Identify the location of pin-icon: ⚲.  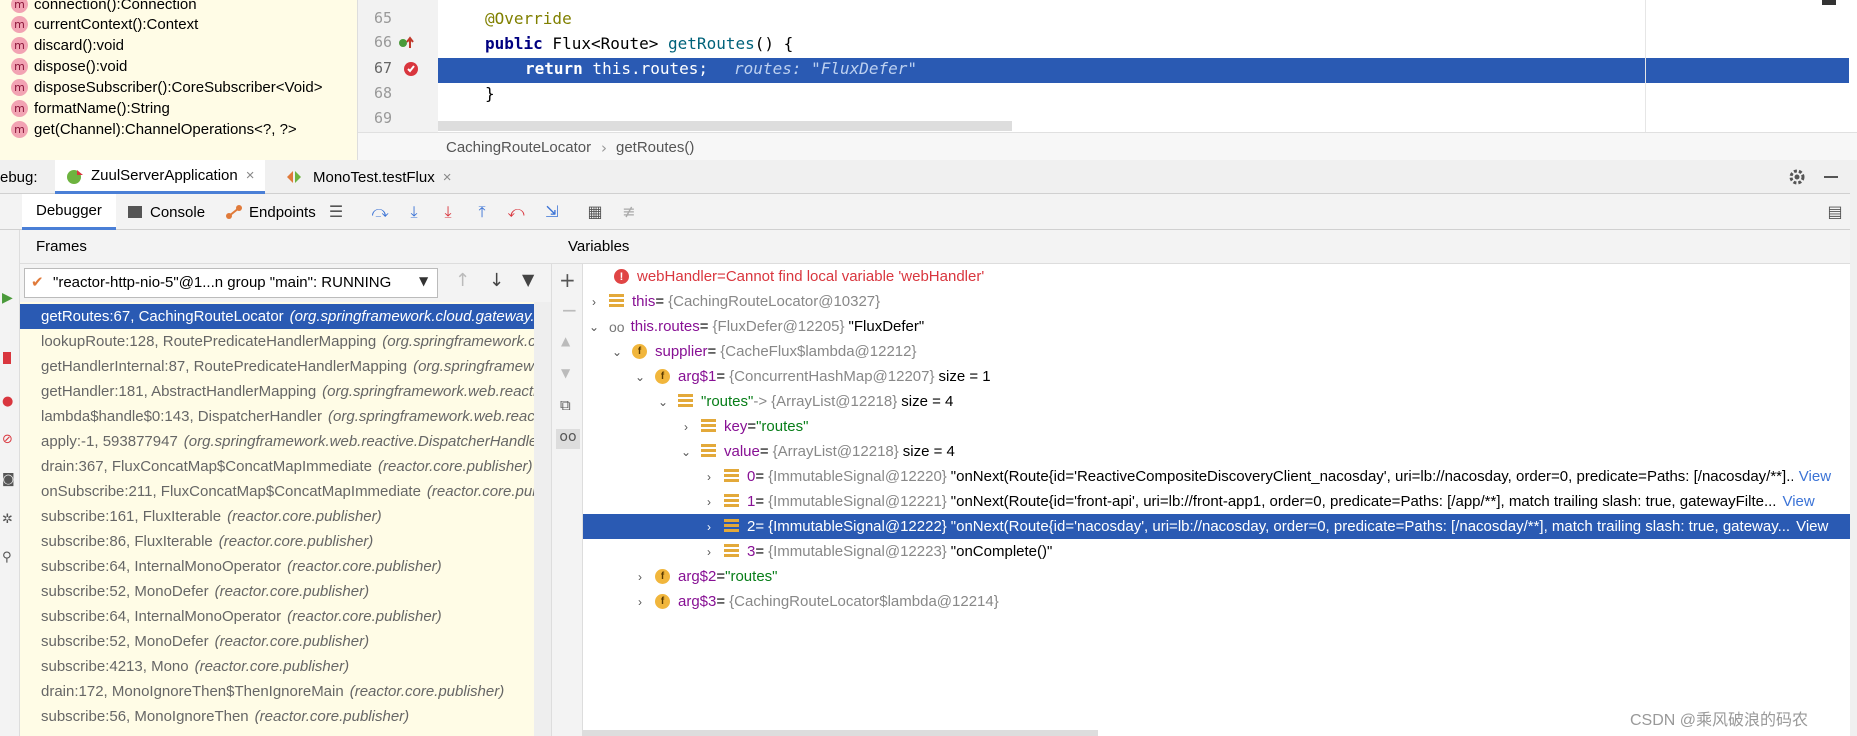
(7, 557).